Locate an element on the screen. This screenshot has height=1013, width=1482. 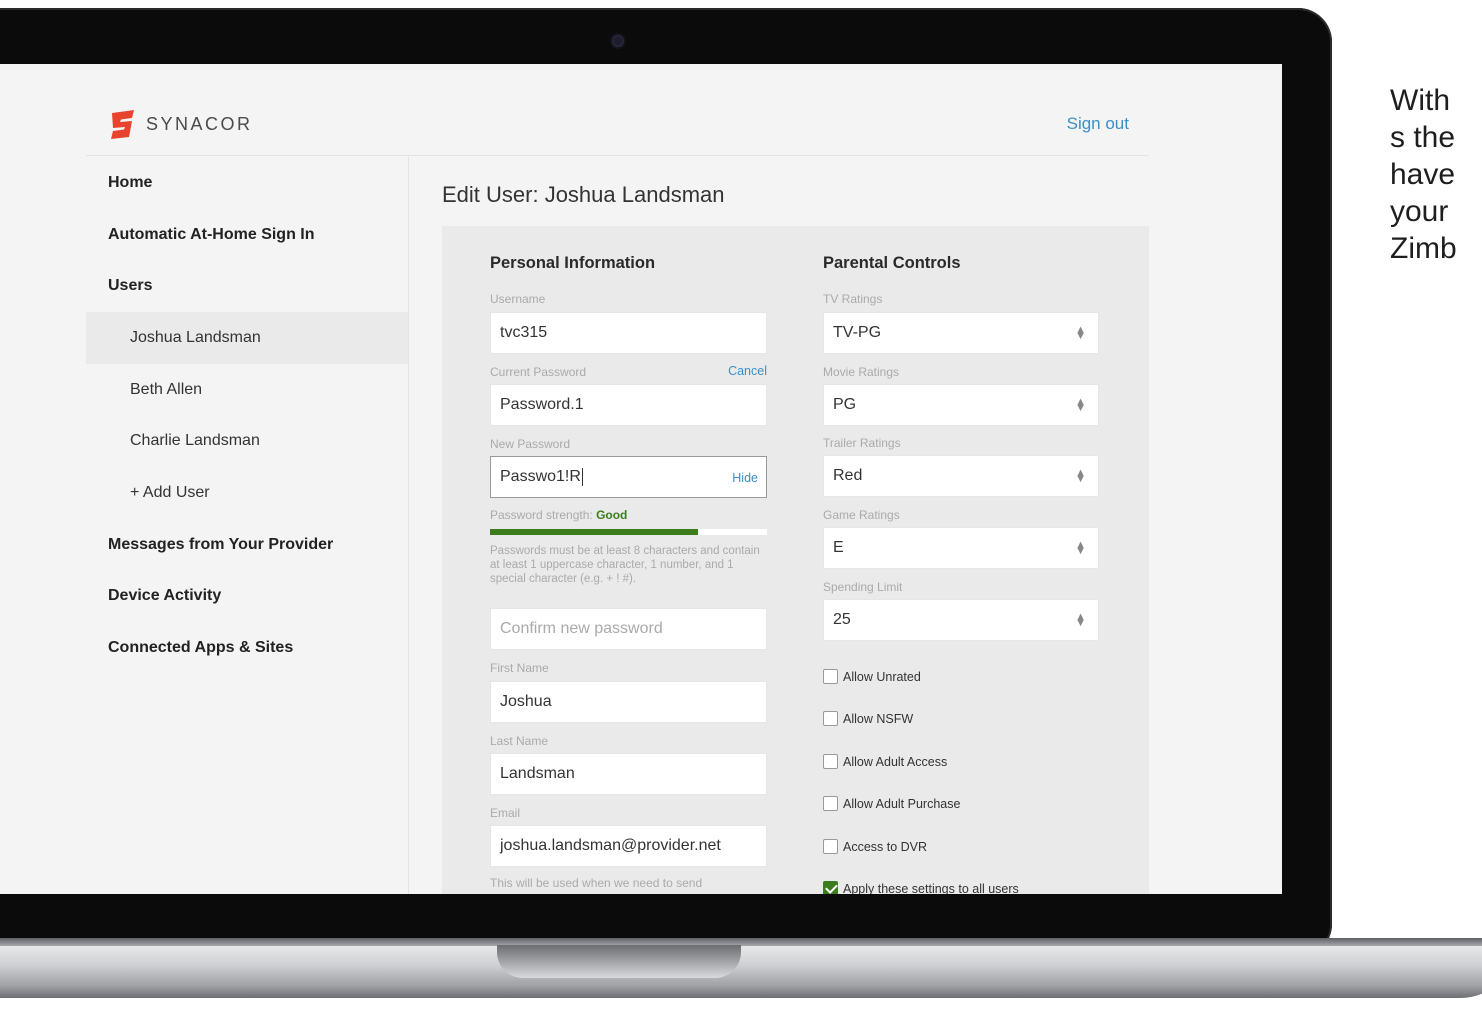
trailer-ratings-select: Red ▲ ▼ is located at coordinates (961, 476).